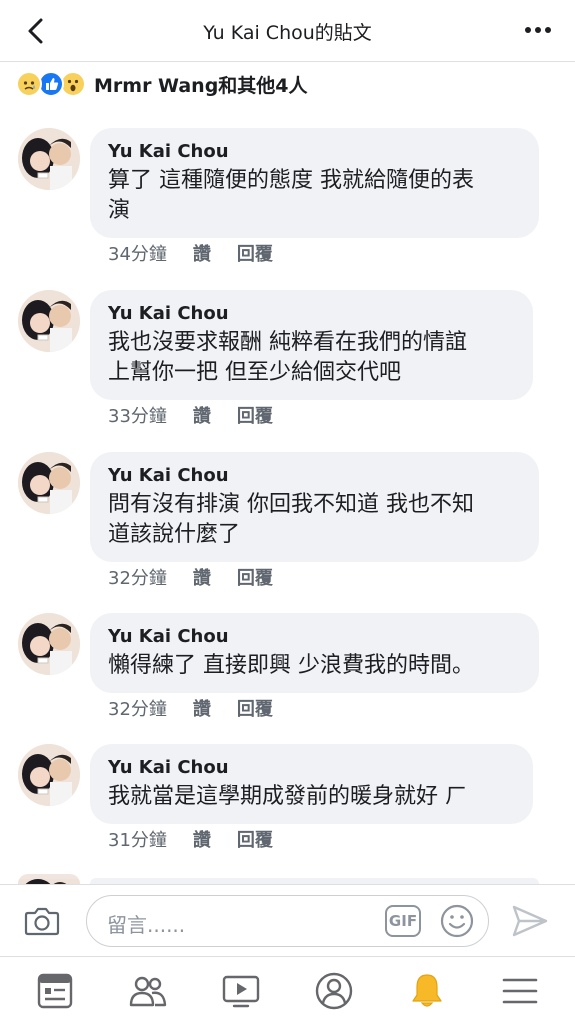 Image resolution: width=575 pixels, height=1024 pixels. What do you see at coordinates (287, 342) in the screenshot?
I see `comment-text-line: 我也沒要求報酬 純粹看在我們的情誼` at bounding box center [287, 342].